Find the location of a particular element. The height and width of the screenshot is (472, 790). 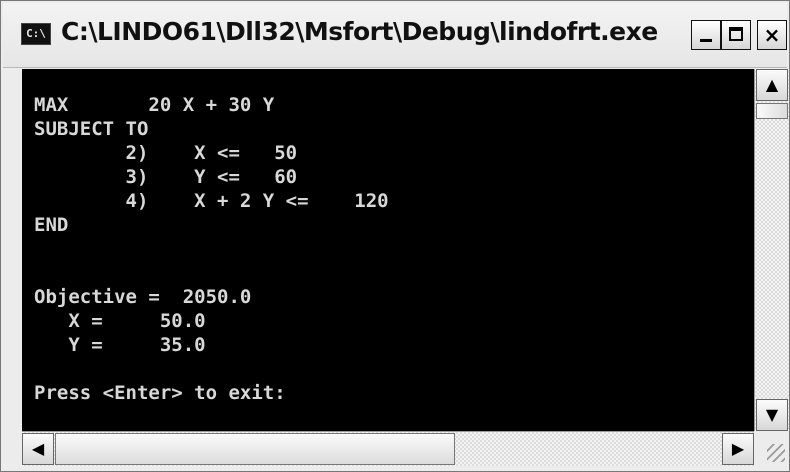

minimize-button is located at coordinates (706, 35).